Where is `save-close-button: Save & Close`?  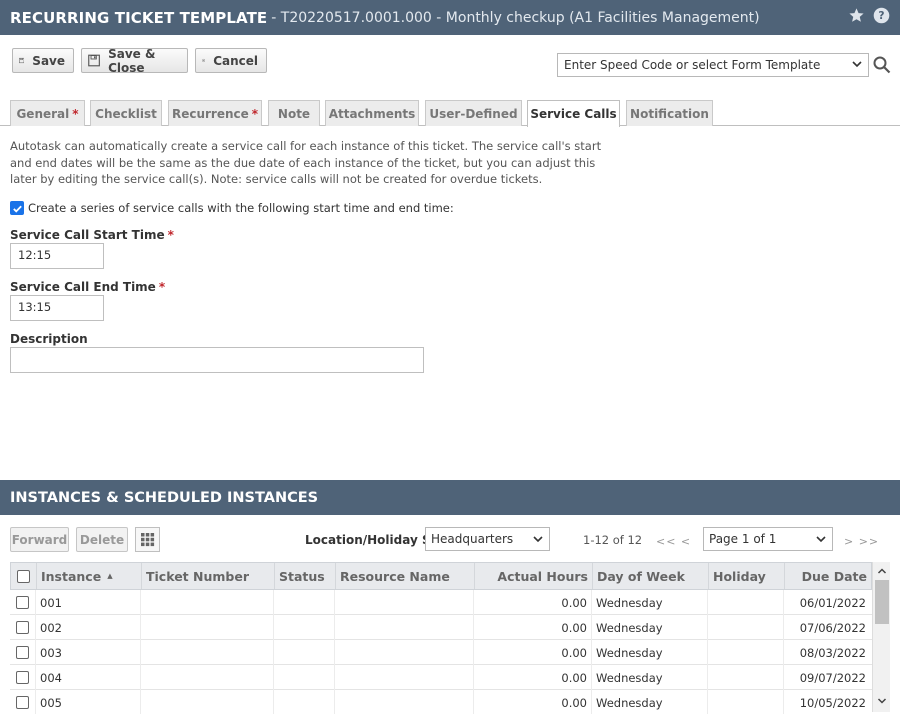
save-close-button: Save & Close is located at coordinates (134, 60).